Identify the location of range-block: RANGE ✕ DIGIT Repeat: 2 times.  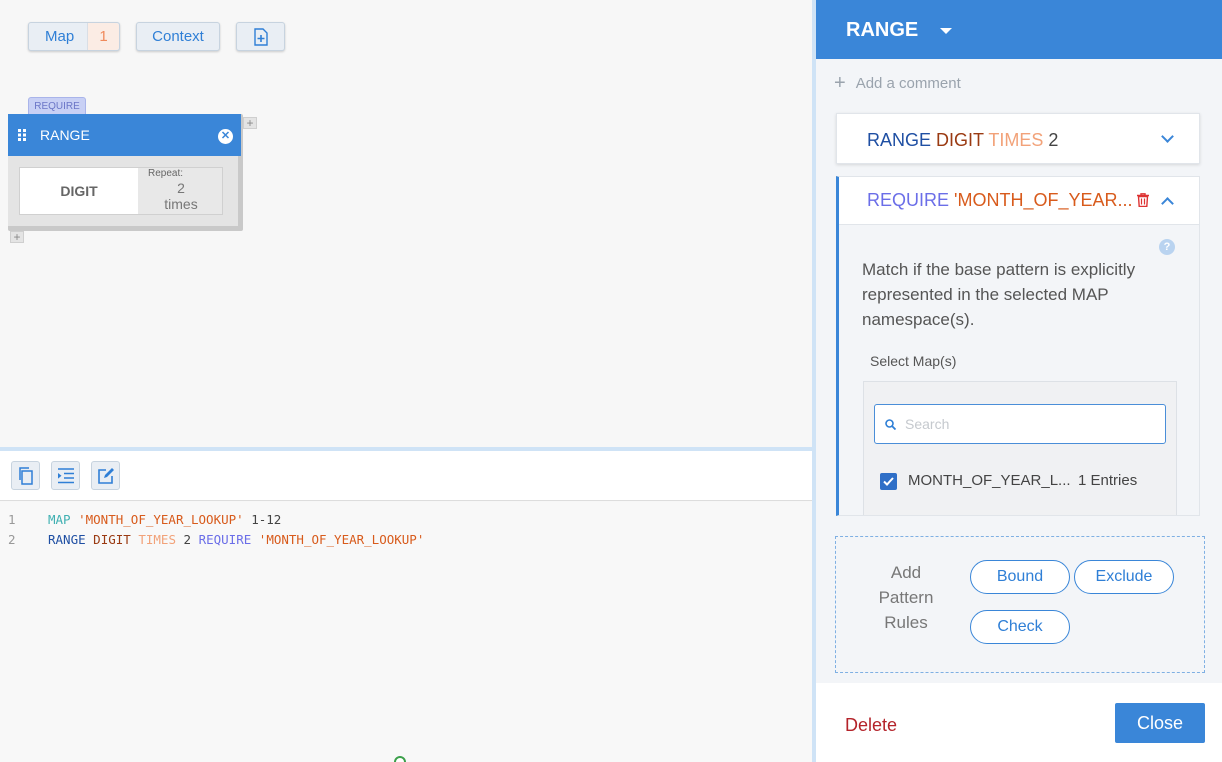
(125, 172).